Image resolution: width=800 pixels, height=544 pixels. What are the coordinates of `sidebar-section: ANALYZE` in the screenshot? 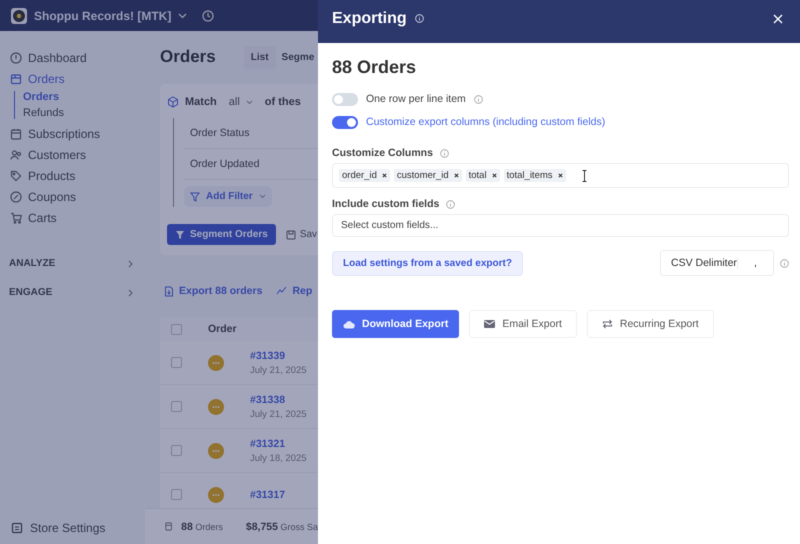 It's located at (72, 263).